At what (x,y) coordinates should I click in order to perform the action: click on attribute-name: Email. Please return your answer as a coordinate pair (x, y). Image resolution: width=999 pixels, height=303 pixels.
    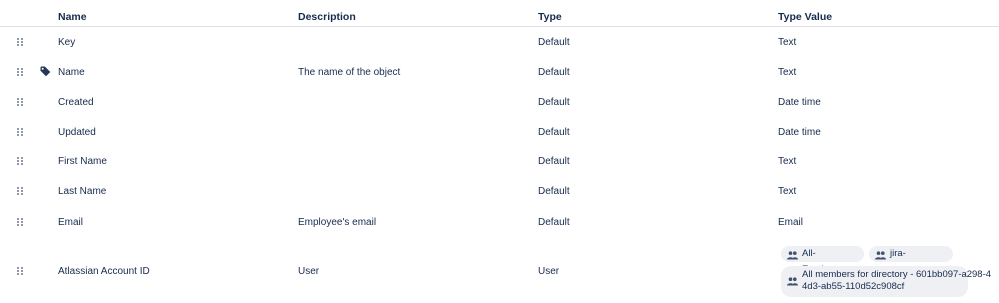
    Looking at the image, I should click on (70, 222).